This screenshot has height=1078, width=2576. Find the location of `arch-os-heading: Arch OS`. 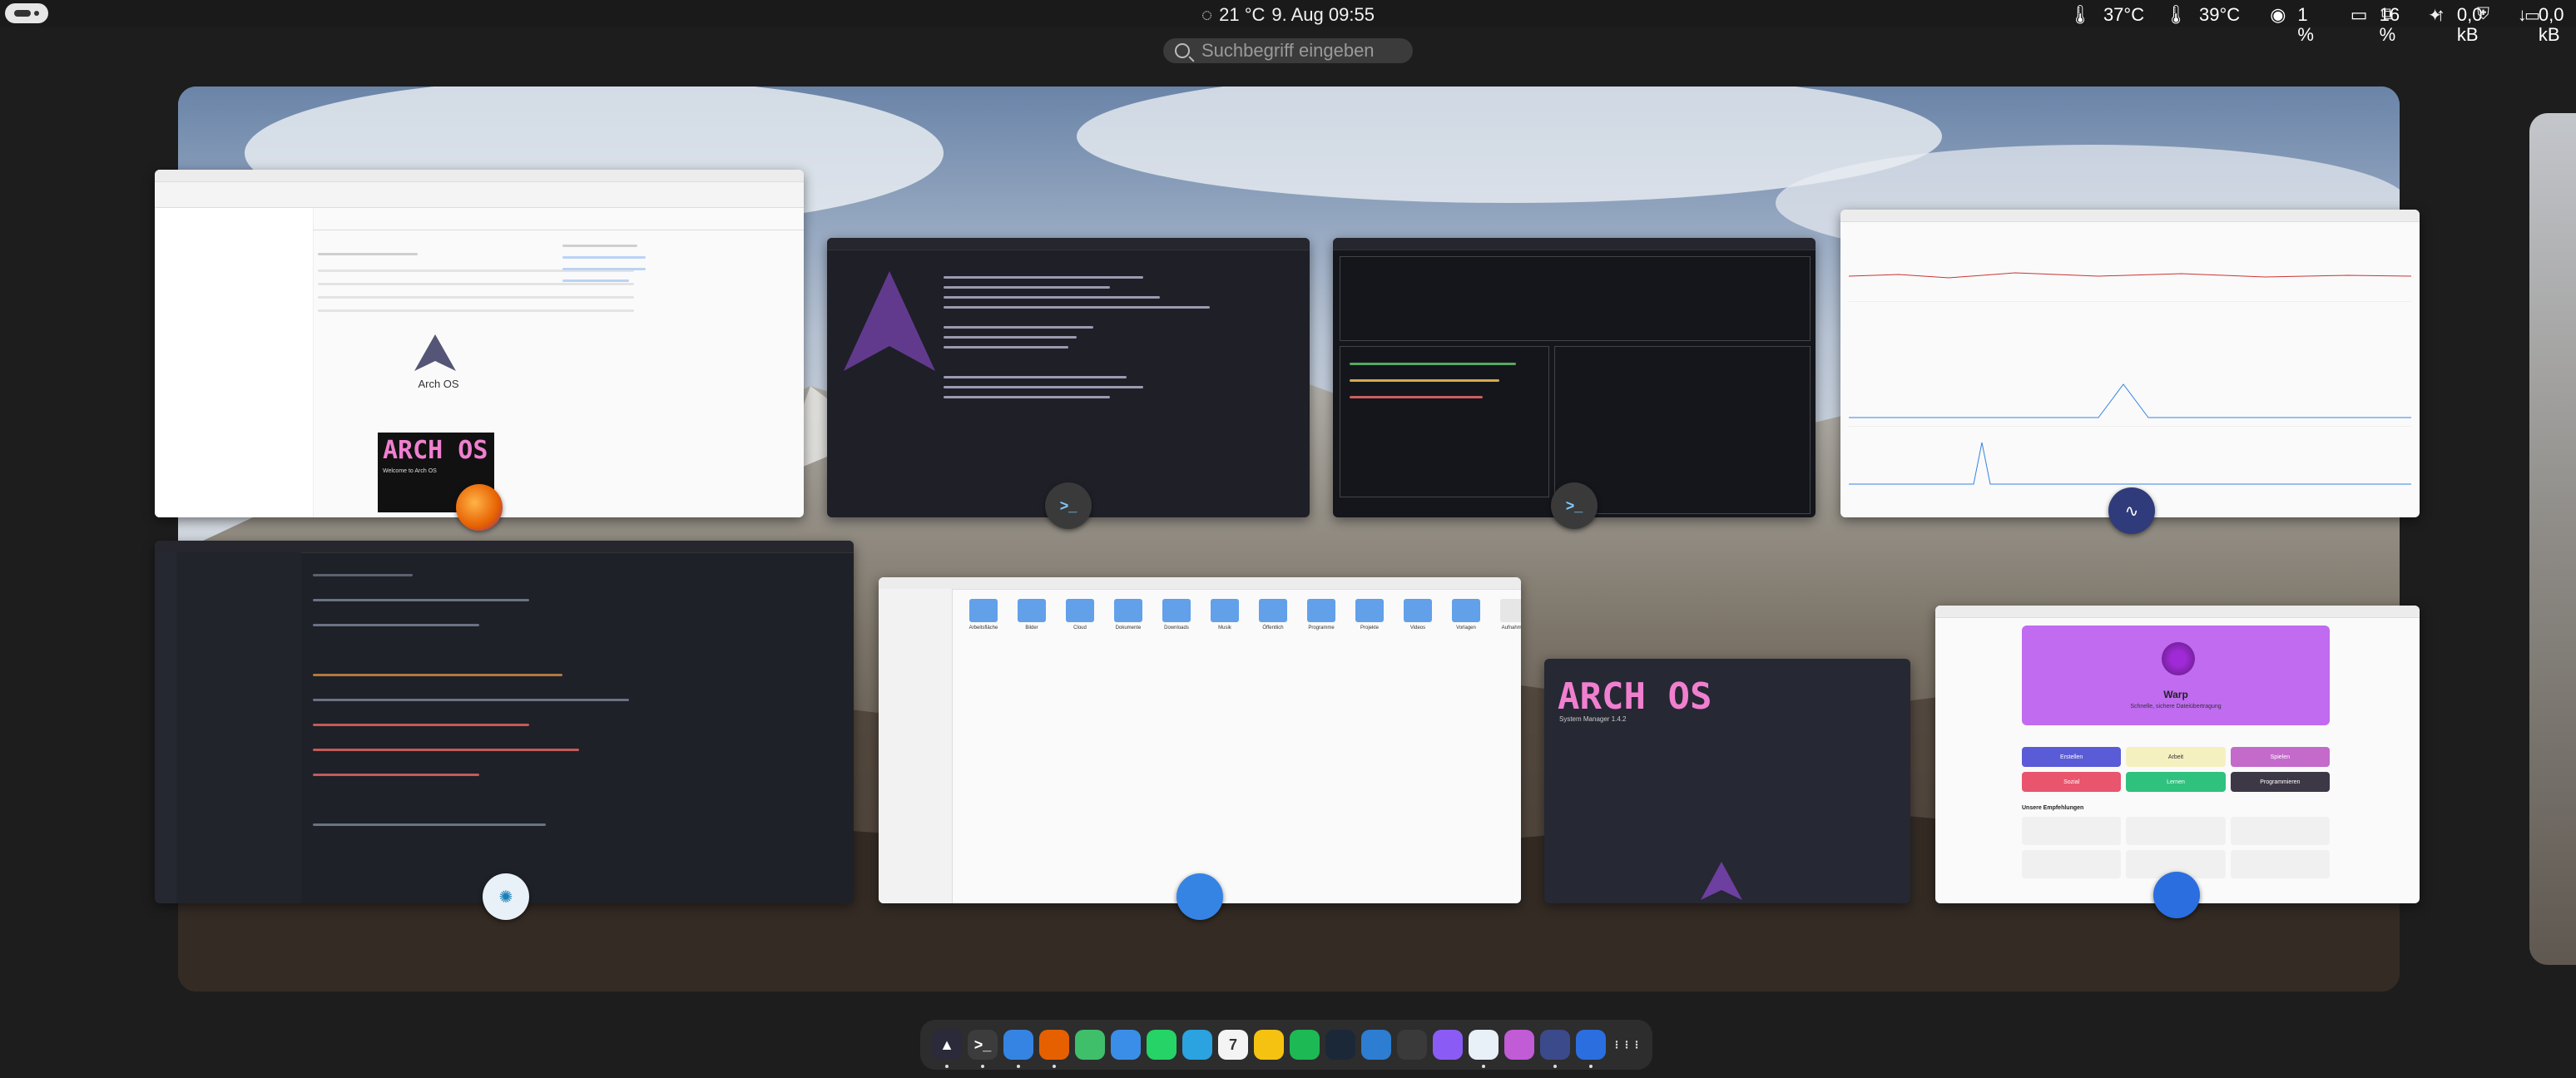

arch-os-heading: Arch OS is located at coordinates (439, 384).